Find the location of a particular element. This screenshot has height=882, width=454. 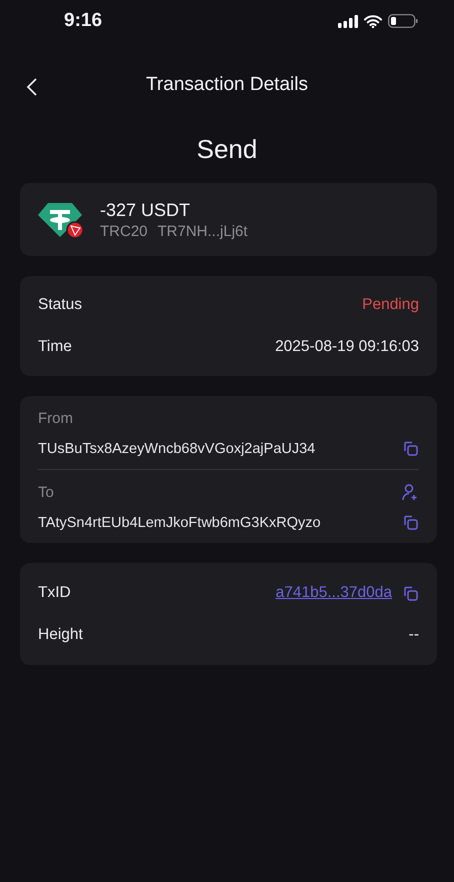

transaction-type: Send is located at coordinates (227, 149).